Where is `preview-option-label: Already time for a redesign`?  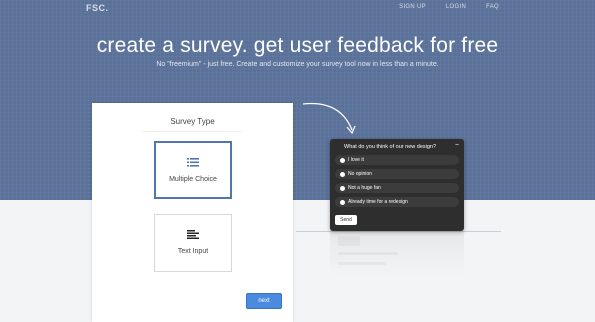 preview-option-label: Already time for a redesign is located at coordinates (378, 202).